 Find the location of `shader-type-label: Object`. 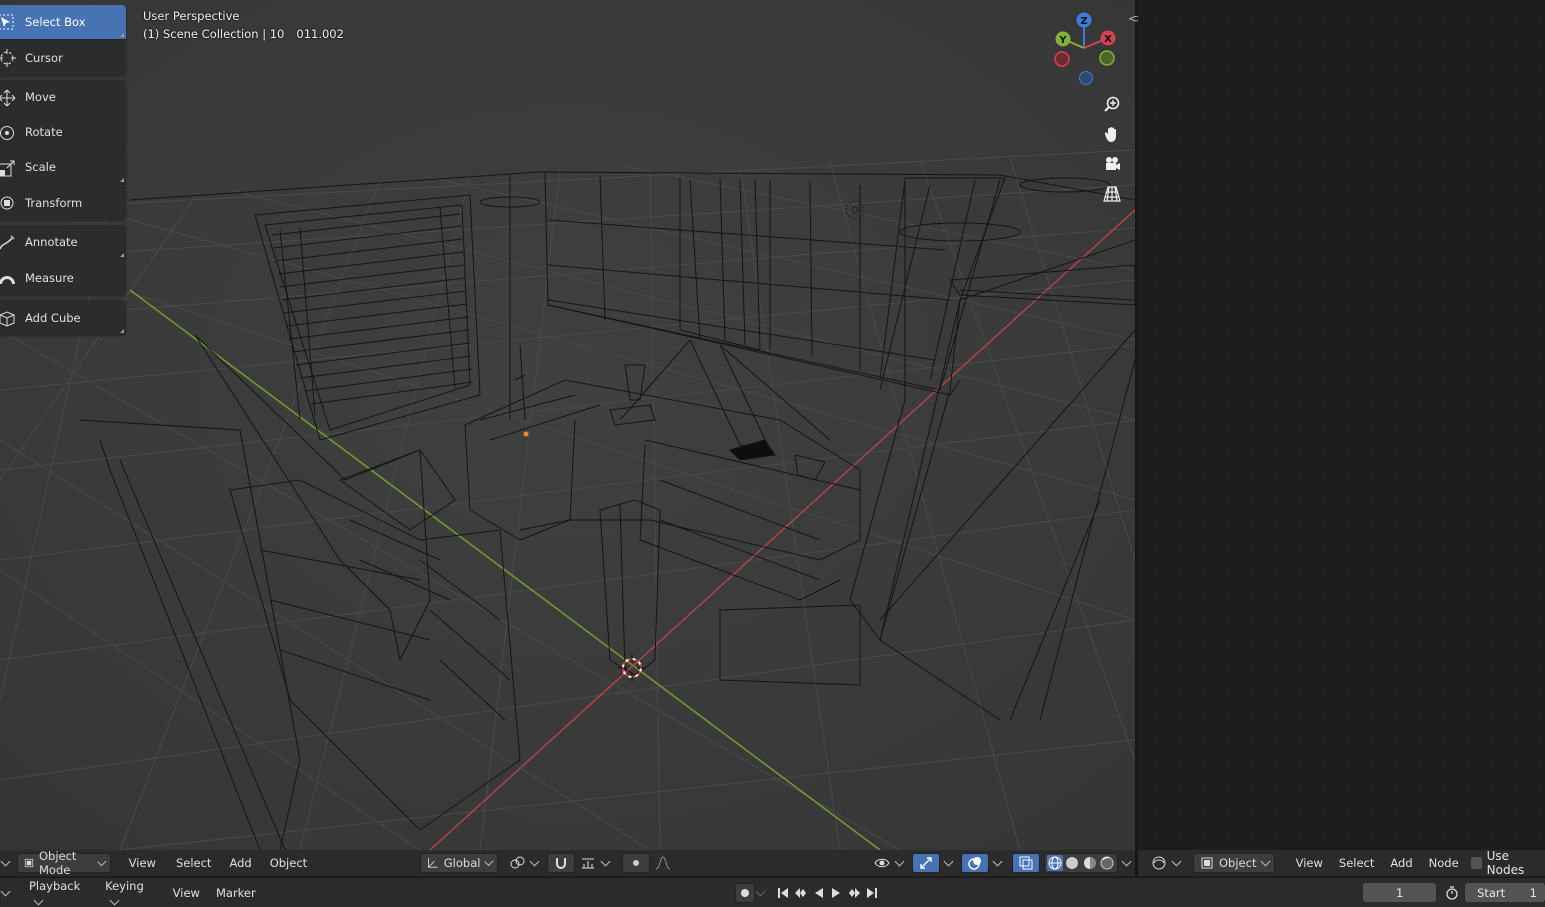

shader-type-label: Object is located at coordinates (1238, 863).